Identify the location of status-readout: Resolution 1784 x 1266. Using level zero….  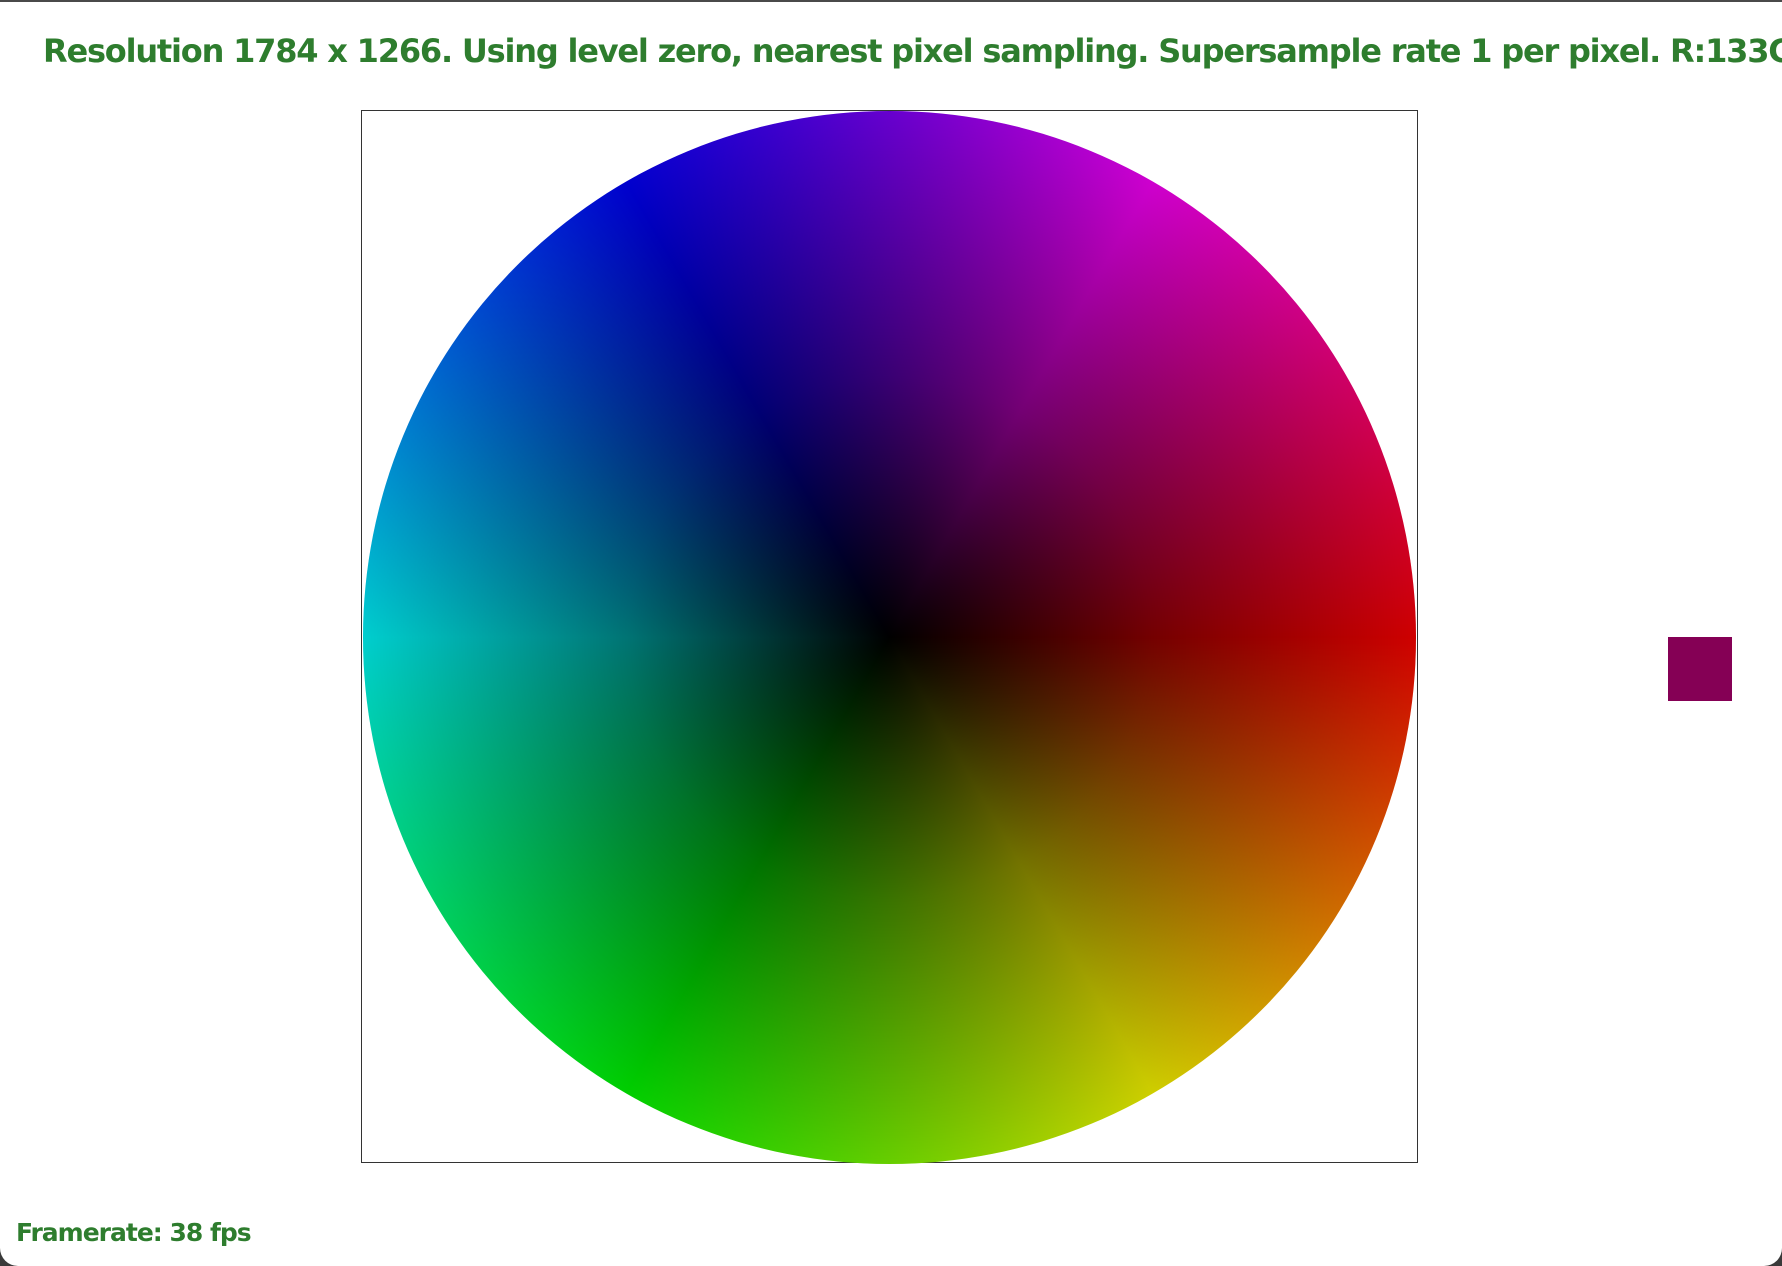
(912, 51).